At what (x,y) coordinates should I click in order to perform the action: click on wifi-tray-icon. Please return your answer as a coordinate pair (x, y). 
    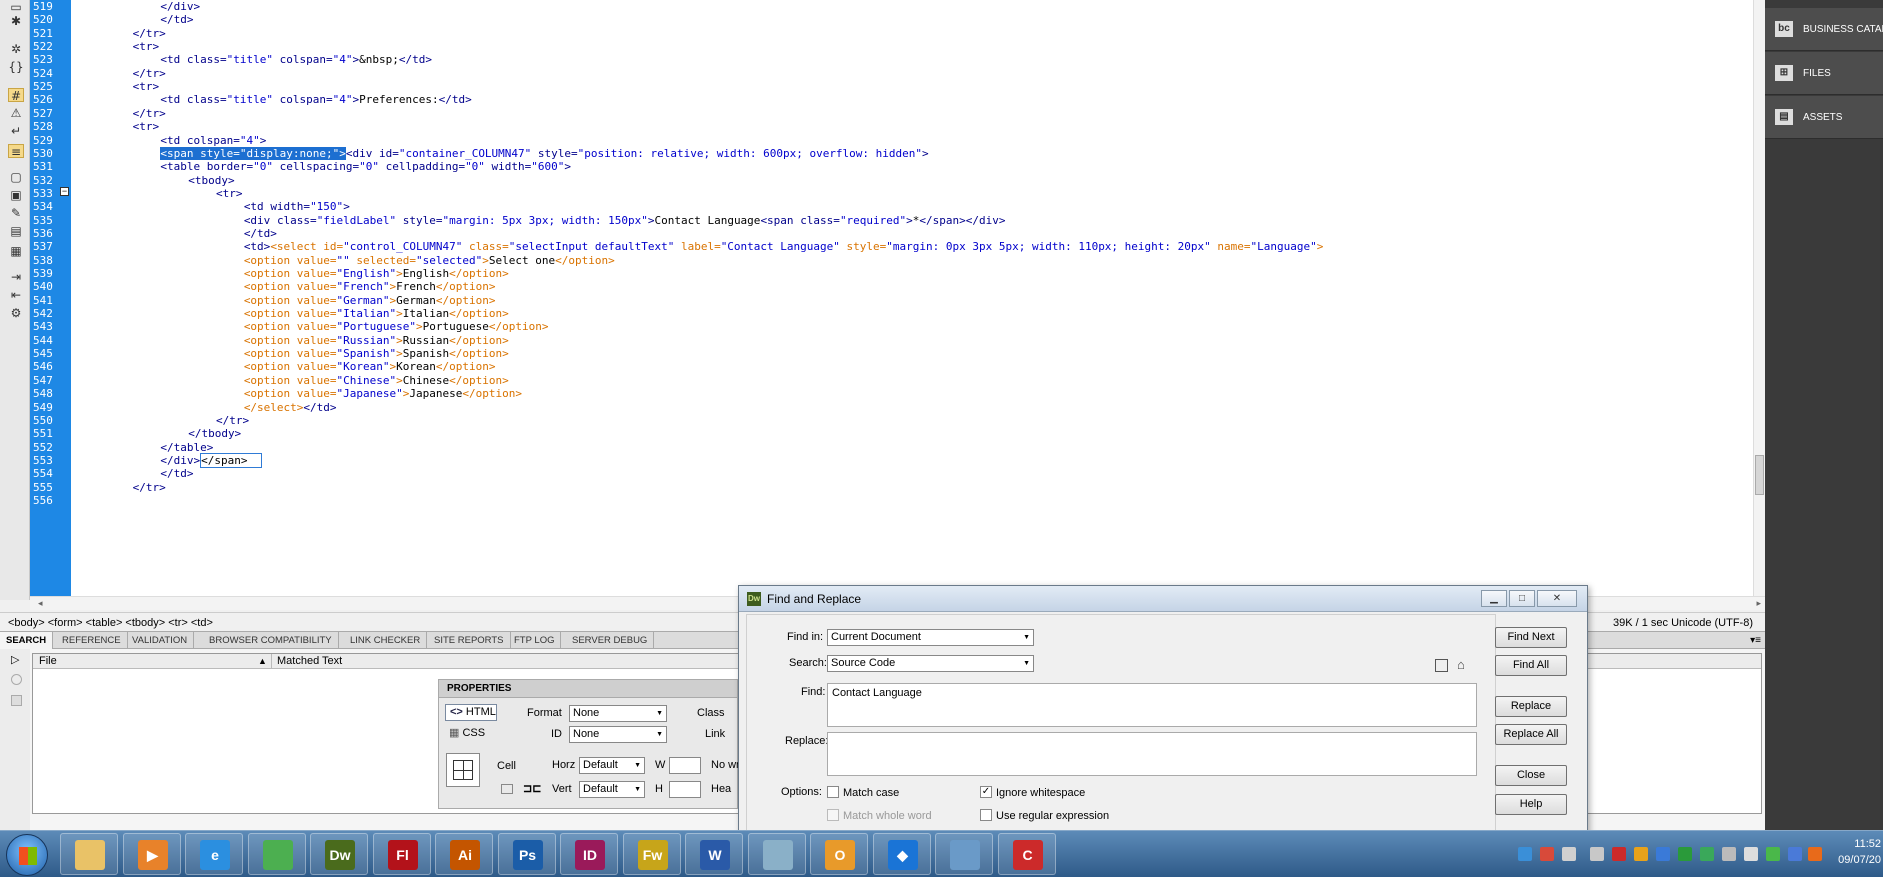
    Looking at the image, I should click on (1707, 854).